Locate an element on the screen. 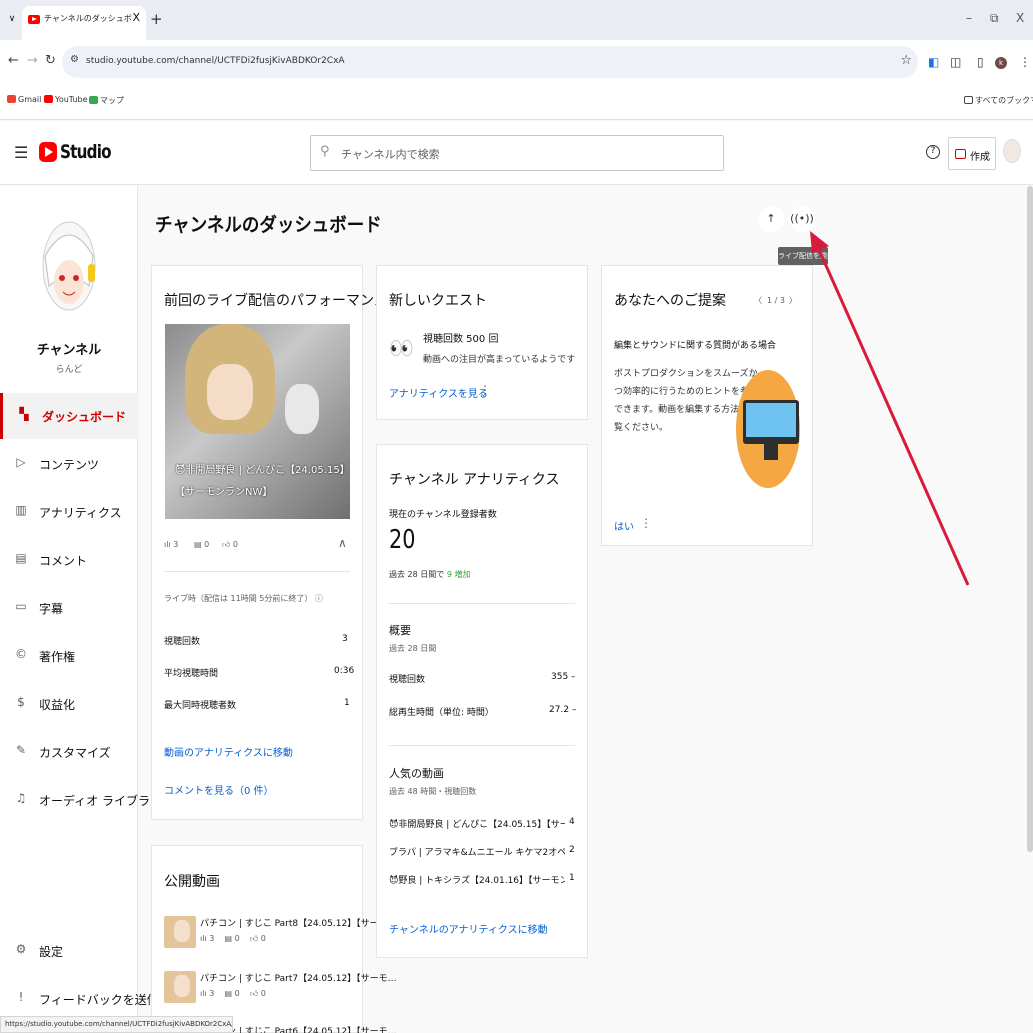  subscribers-change: 過去 28 日間で 9 増加 is located at coordinates (429, 574).